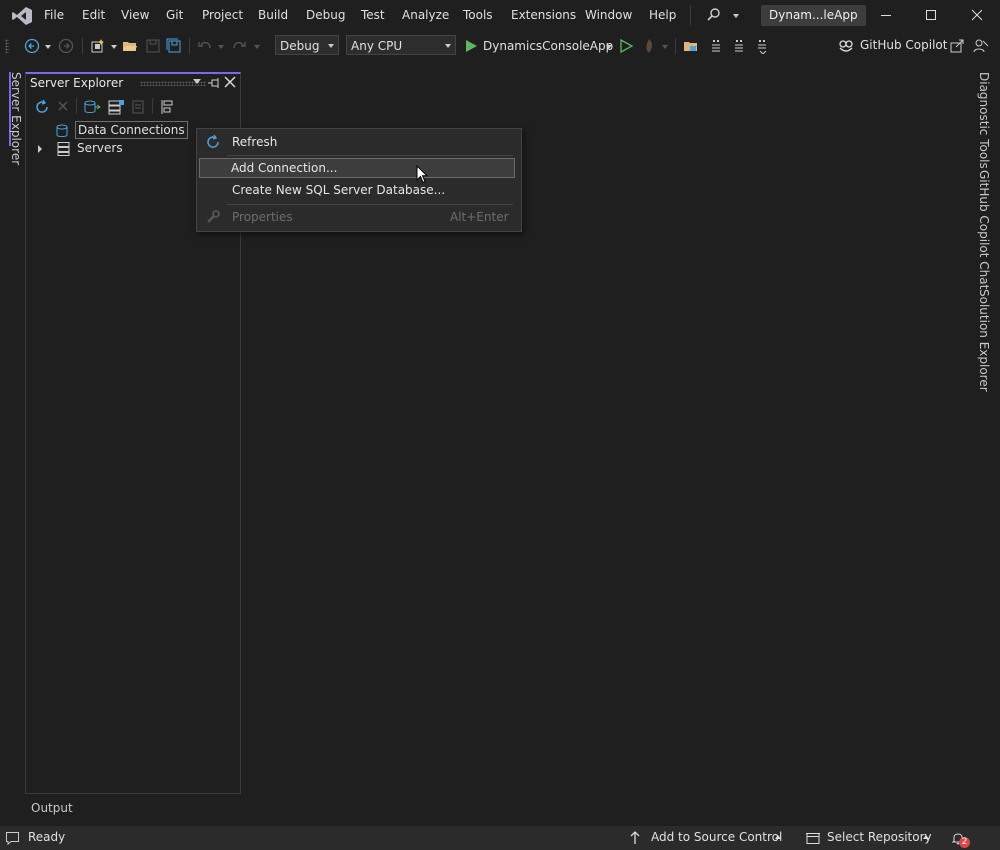  Describe the element at coordinates (214, 83) in the screenshot. I see `pin-icon` at that location.